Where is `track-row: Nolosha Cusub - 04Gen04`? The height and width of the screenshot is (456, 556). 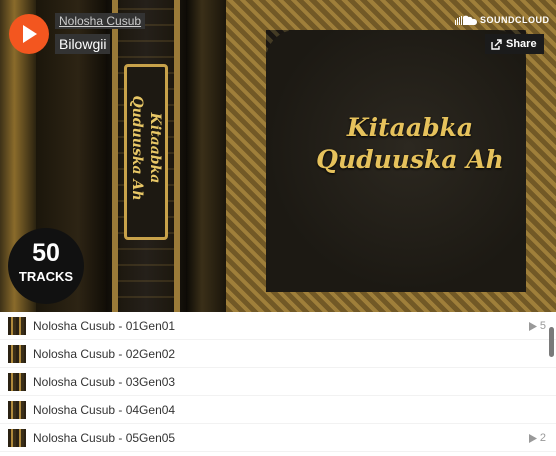
track-row: Nolosha Cusub - 04Gen04 is located at coordinates (278, 410).